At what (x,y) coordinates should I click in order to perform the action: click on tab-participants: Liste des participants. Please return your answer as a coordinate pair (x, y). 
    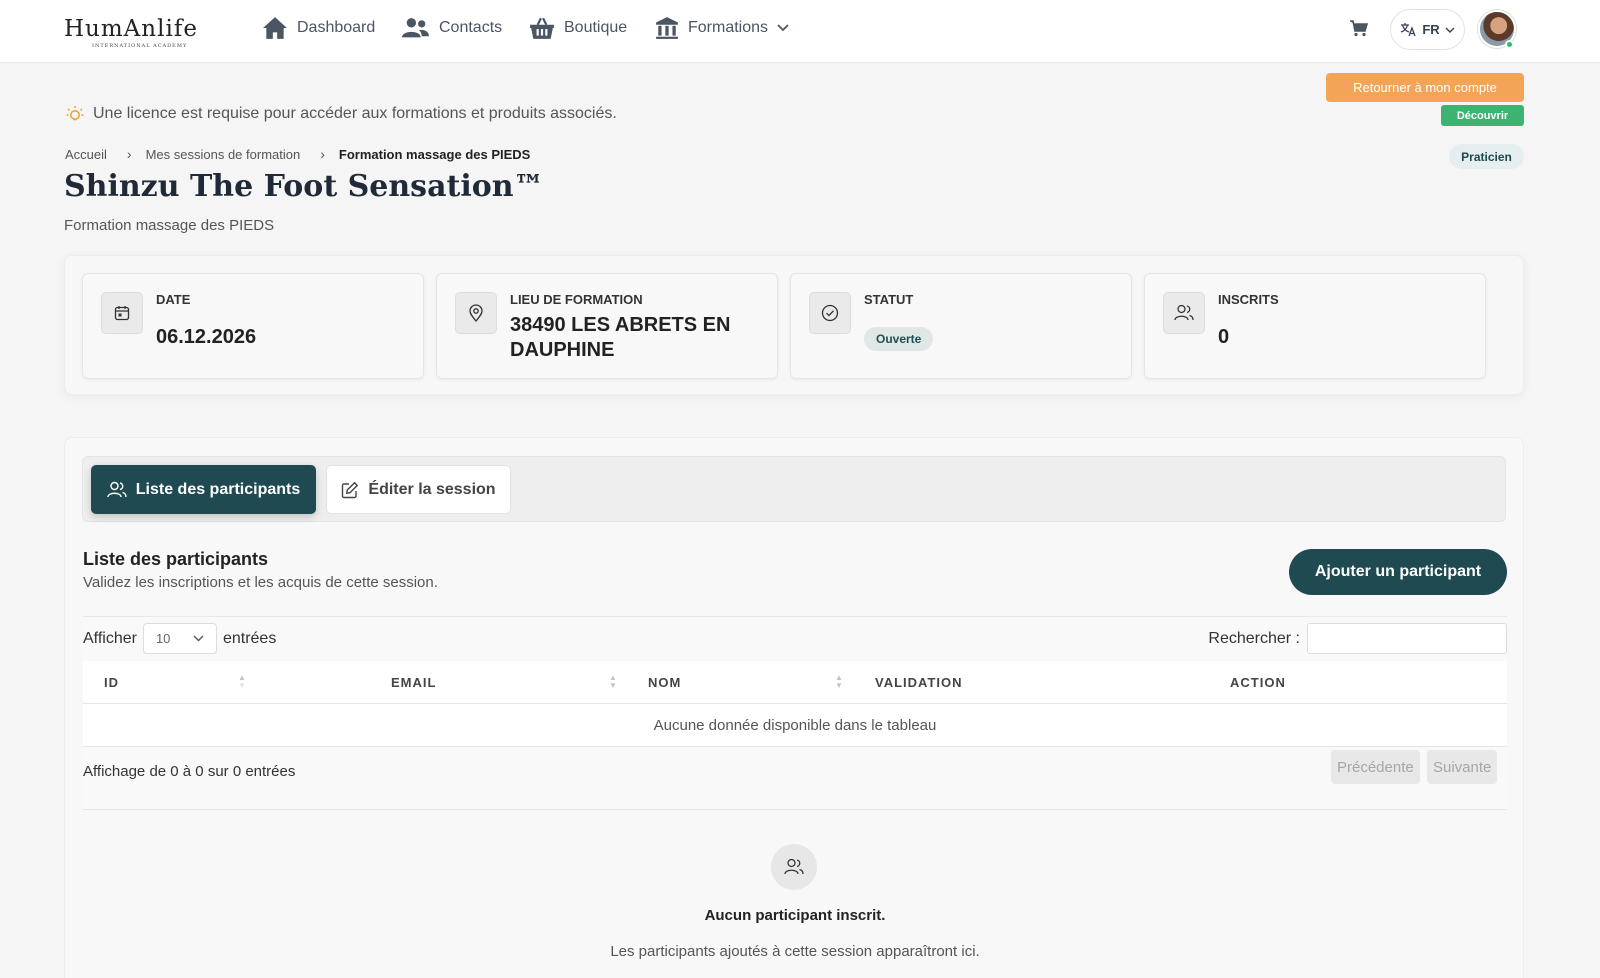
    Looking at the image, I should click on (203, 489).